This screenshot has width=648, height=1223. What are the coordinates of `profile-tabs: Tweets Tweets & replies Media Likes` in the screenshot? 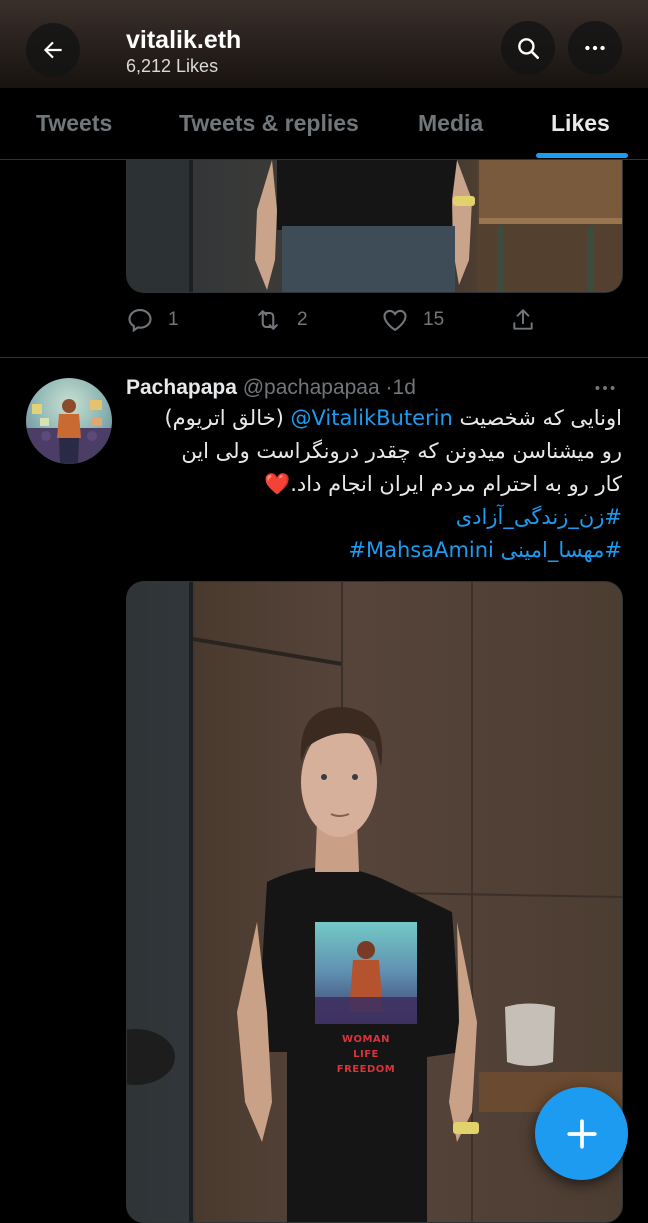 It's located at (324, 124).